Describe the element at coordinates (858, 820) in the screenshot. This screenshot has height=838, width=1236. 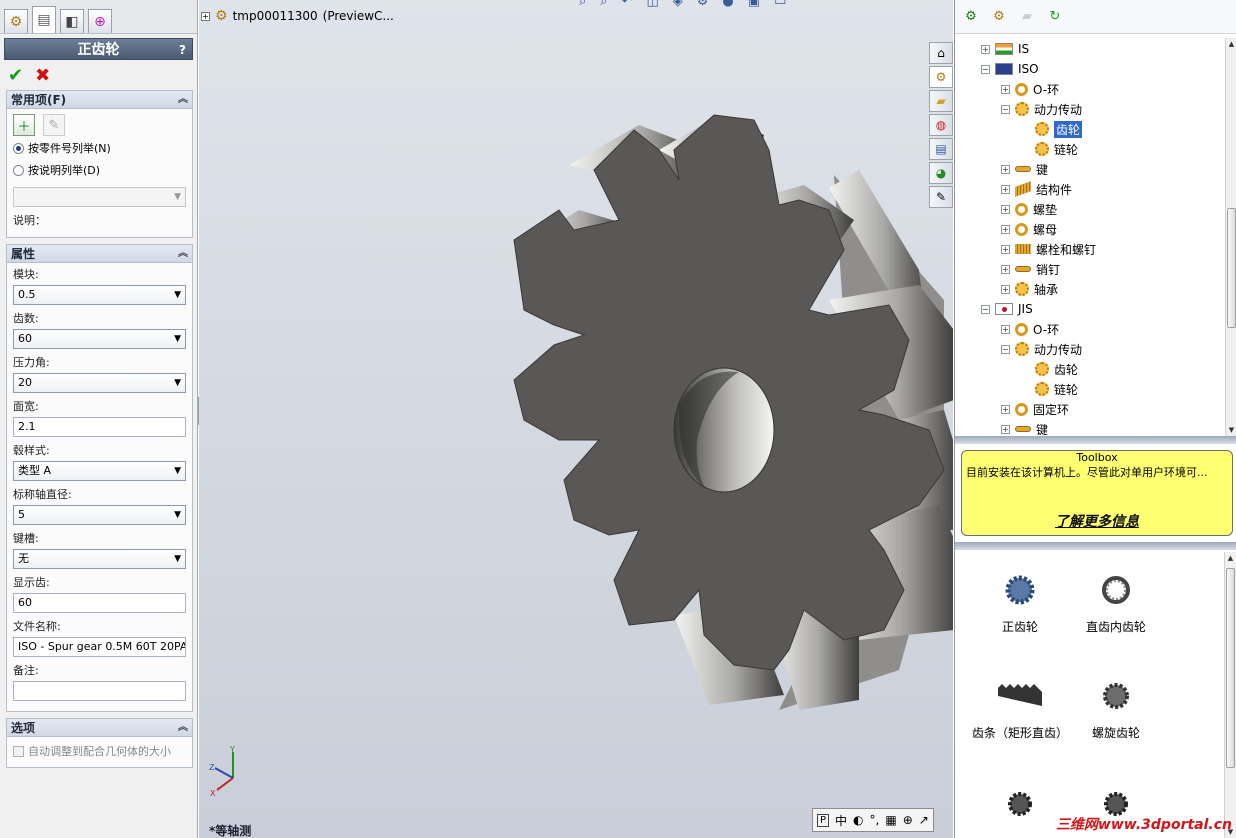
I see `ime-halfwidth-icon: ◐` at that location.